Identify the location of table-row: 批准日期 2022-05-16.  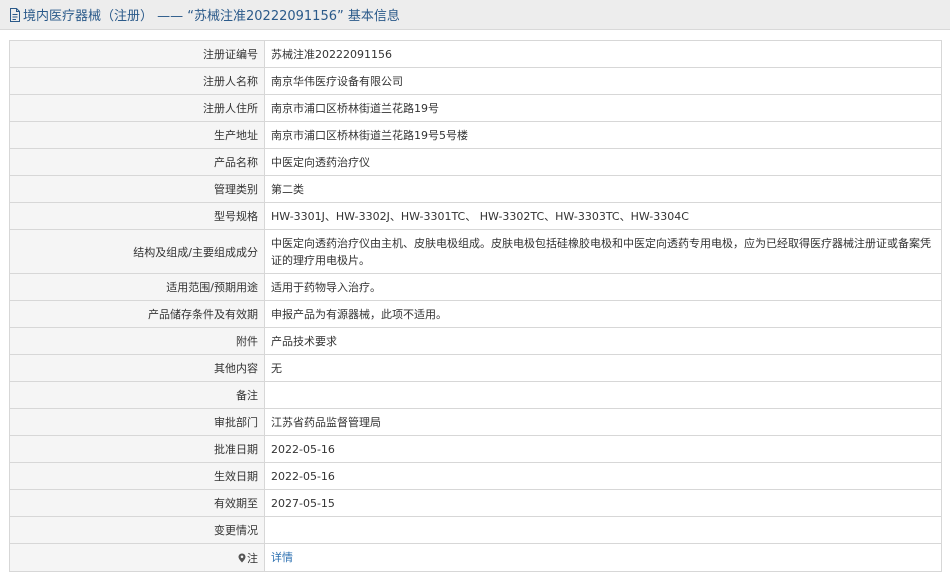
(475, 449).